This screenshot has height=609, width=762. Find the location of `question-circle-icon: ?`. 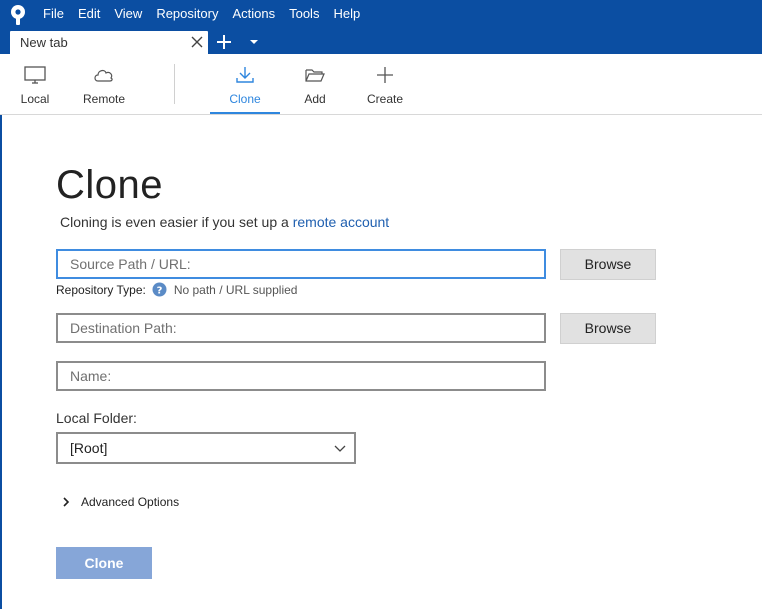

question-circle-icon: ? is located at coordinates (159, 289).